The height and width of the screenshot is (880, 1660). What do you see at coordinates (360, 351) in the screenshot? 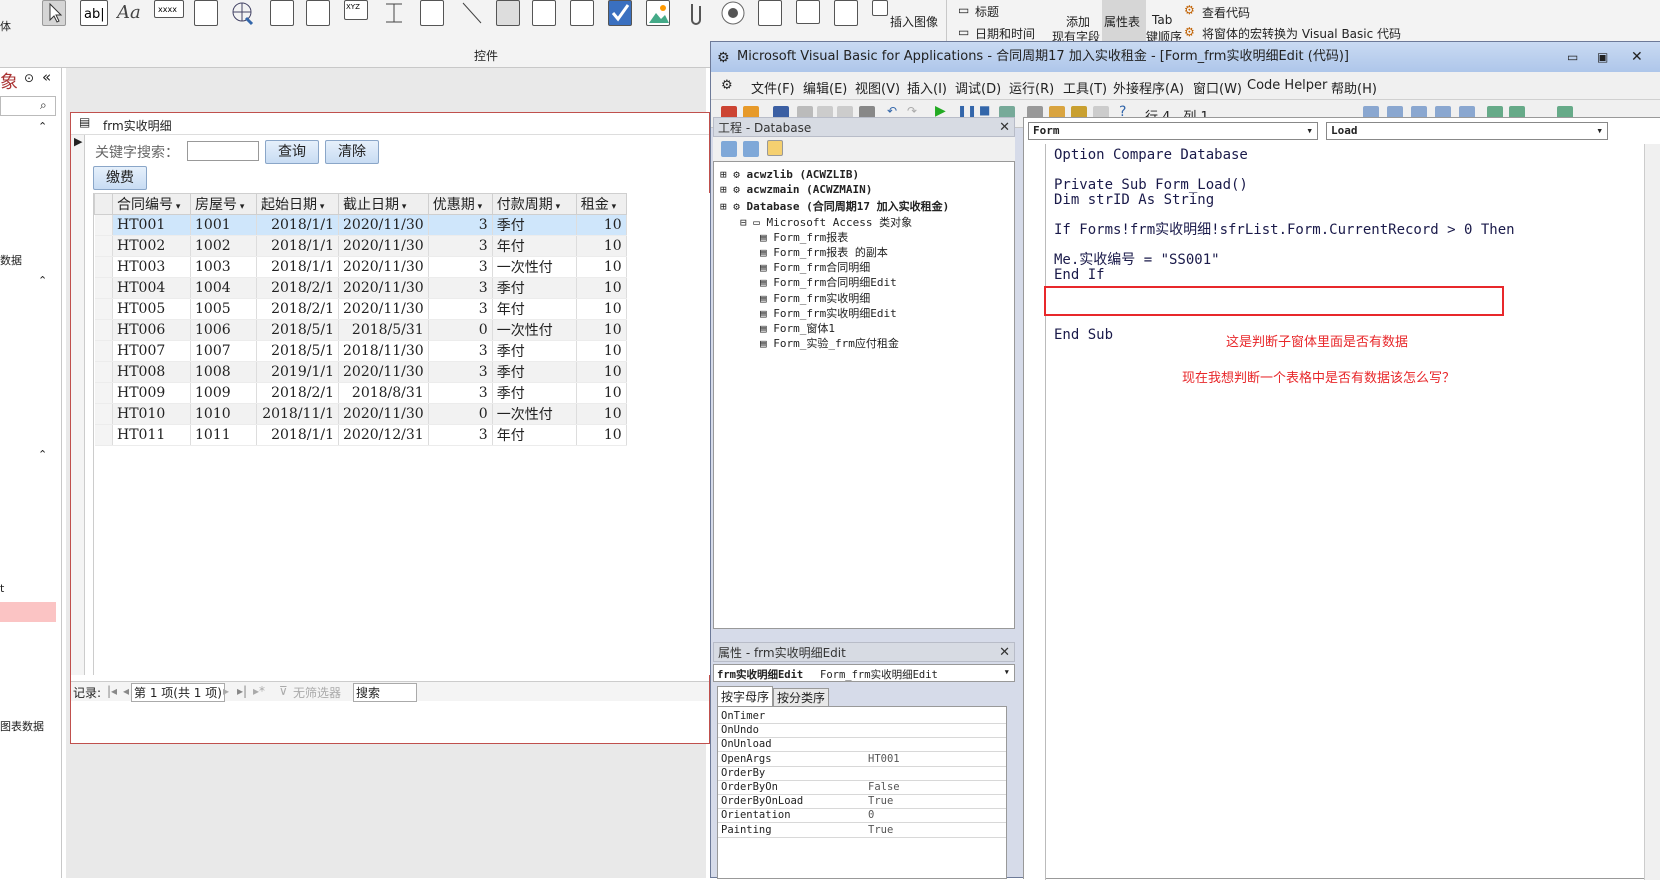
I see `table-row: HT007 1007 2018/5/1 2018/11/30 3 季付 10` at bounding box center [360, 351].